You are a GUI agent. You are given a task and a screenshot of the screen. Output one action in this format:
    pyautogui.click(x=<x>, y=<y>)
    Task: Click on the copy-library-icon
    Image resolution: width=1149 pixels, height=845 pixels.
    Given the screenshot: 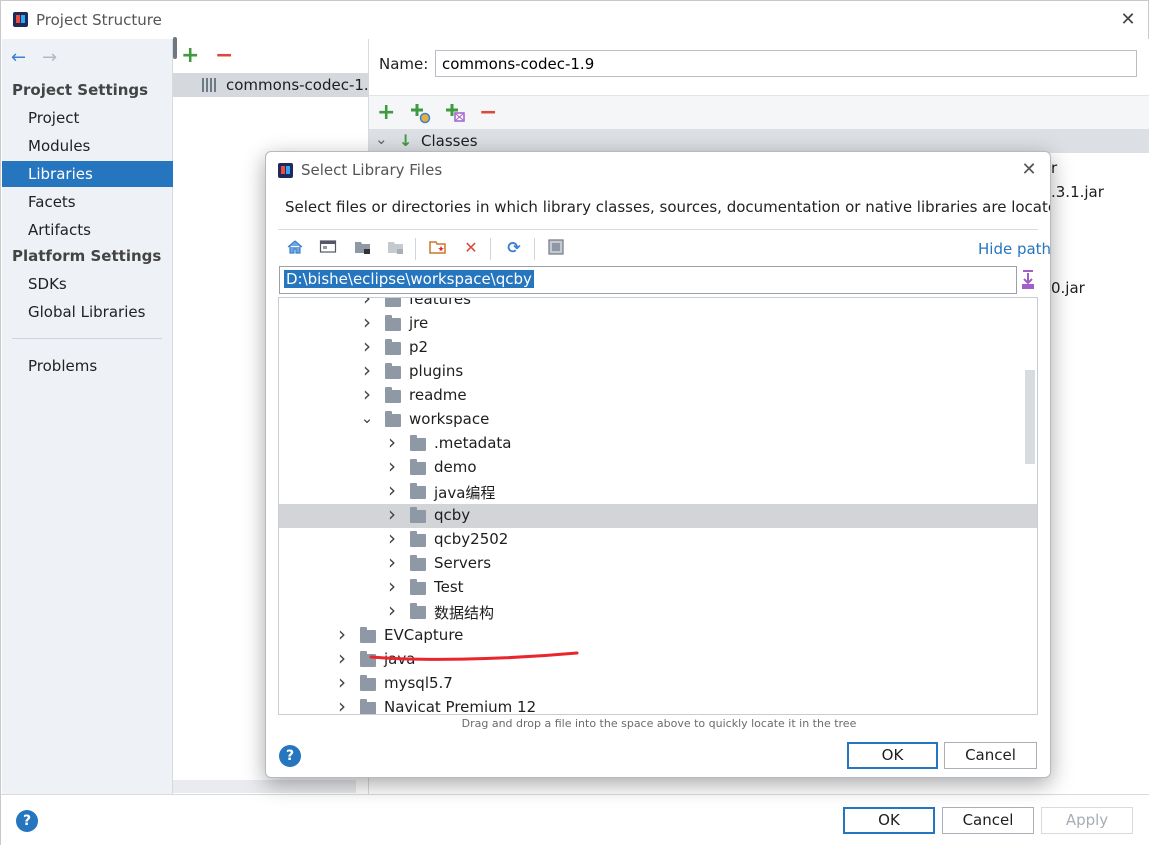 What is the action you would take?
    pyautogui.click(x=175, y=48)
    